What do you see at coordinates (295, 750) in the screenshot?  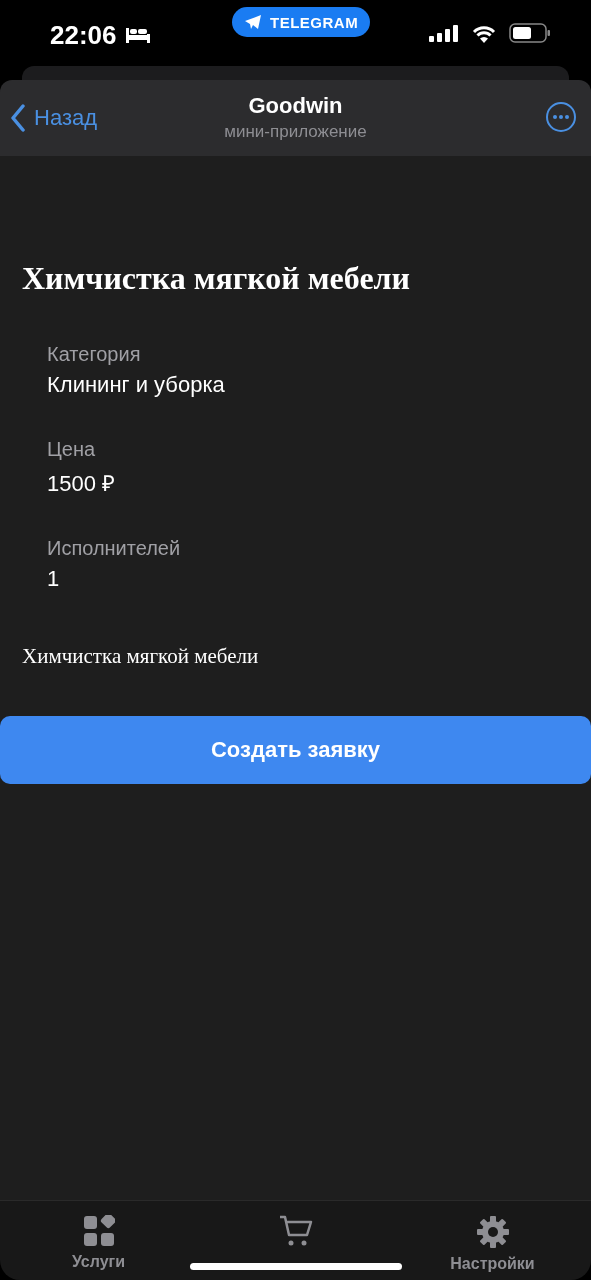 I see `create-request-button: Создать заявку` at bounding box center [295, 750].